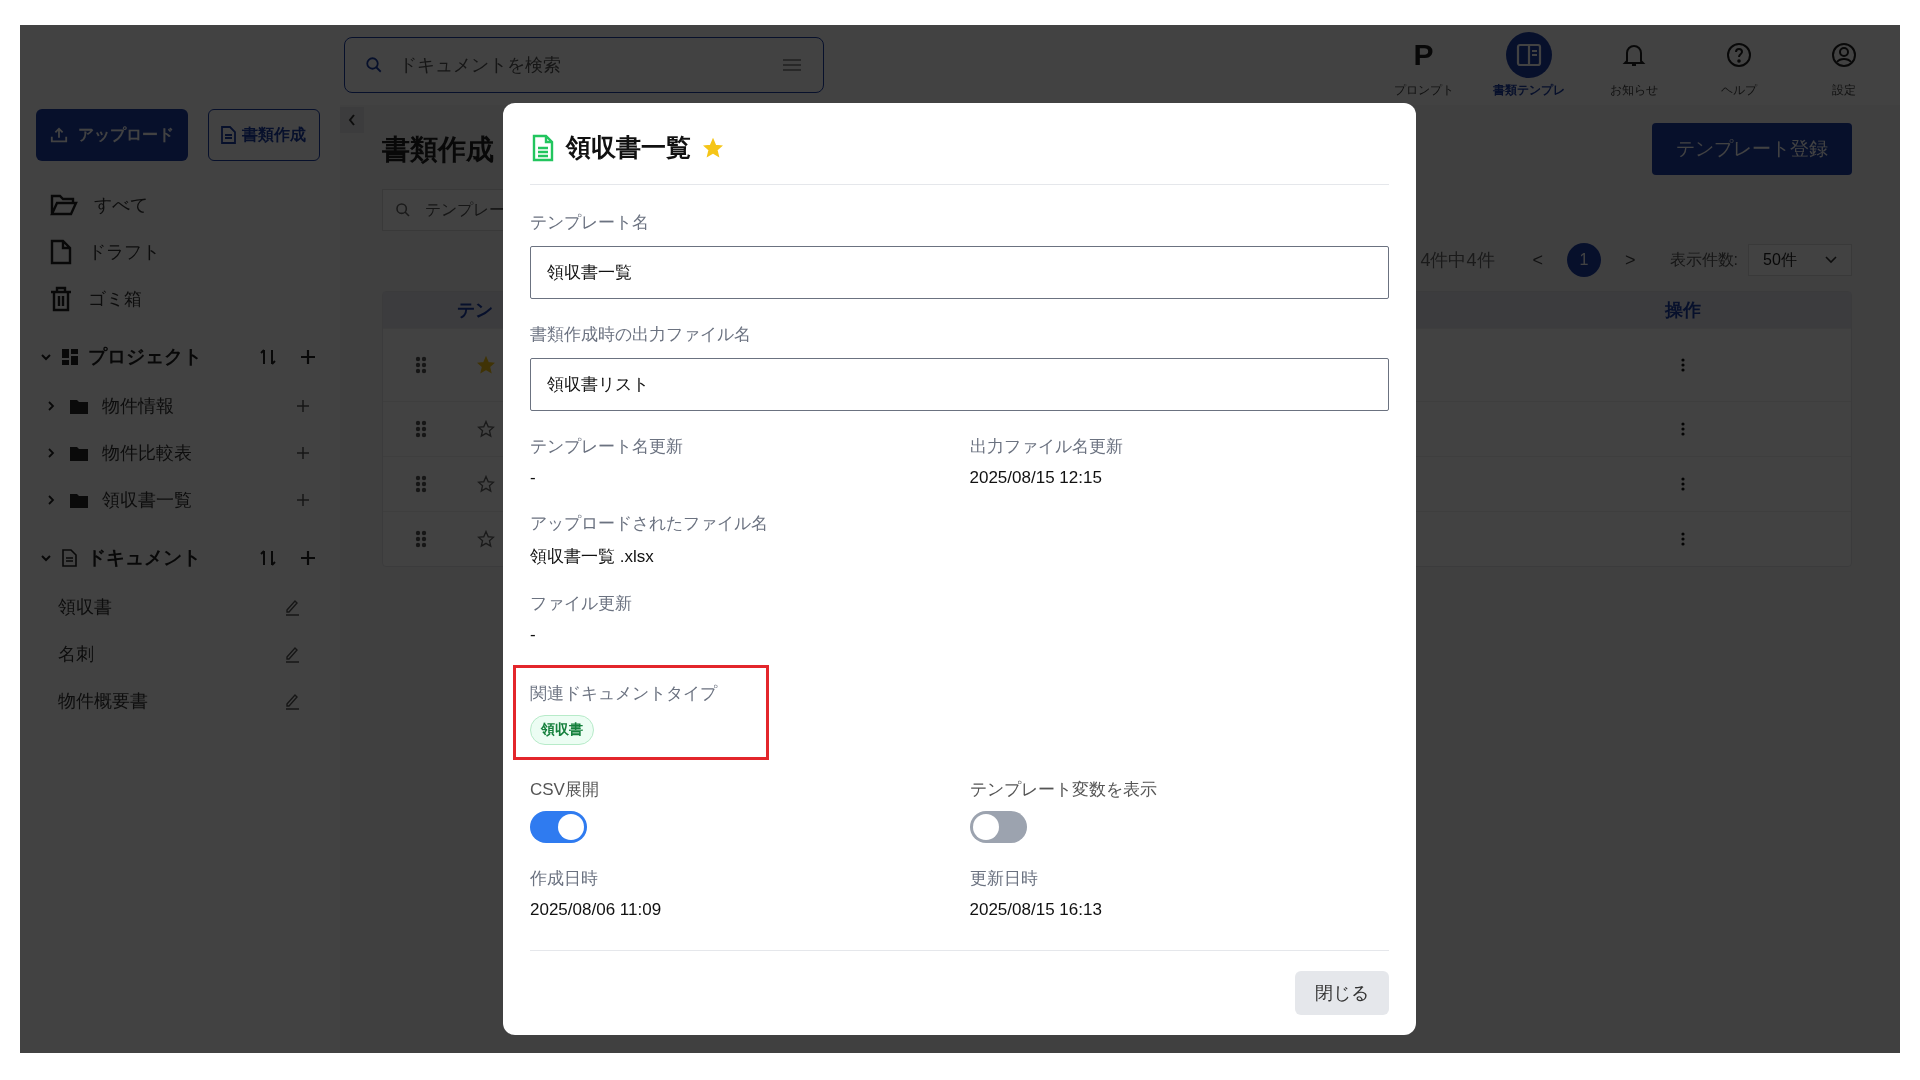  Describe the element at coordinates (564, 879) in the screenshot. I see `field-label: 作成日時` at that location.